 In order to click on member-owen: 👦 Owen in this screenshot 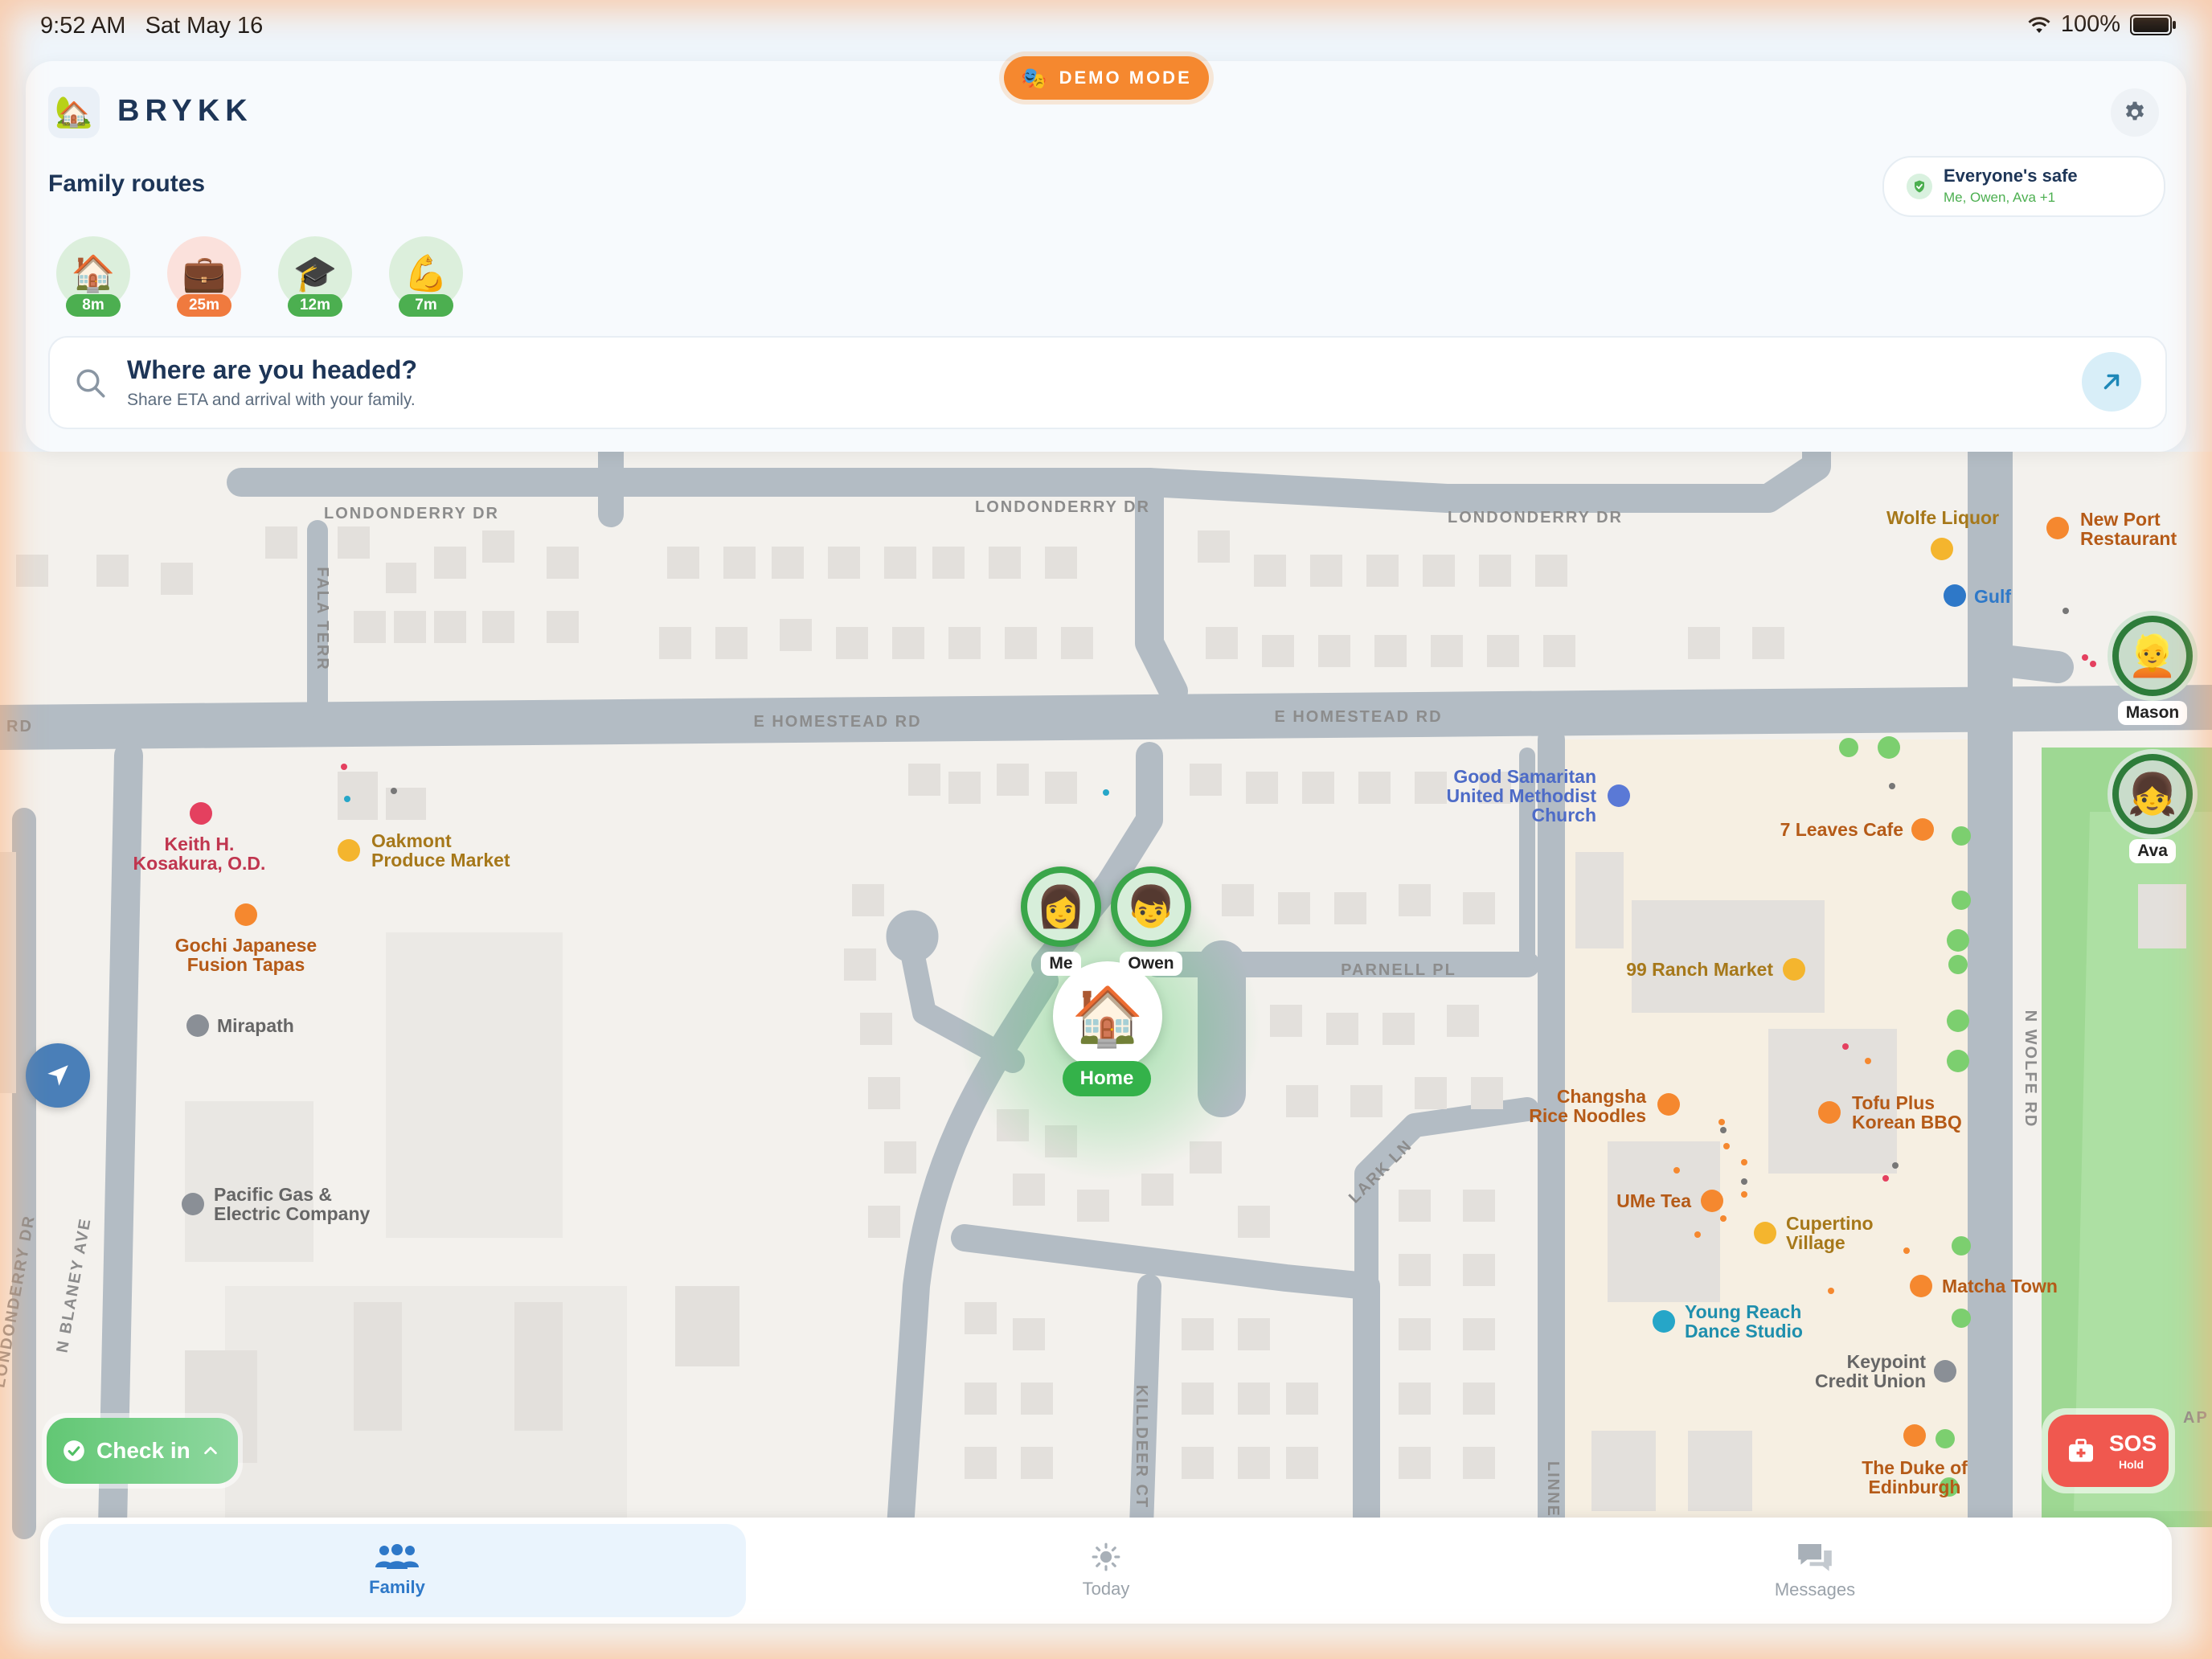, I will do `click(1151, 921)`.